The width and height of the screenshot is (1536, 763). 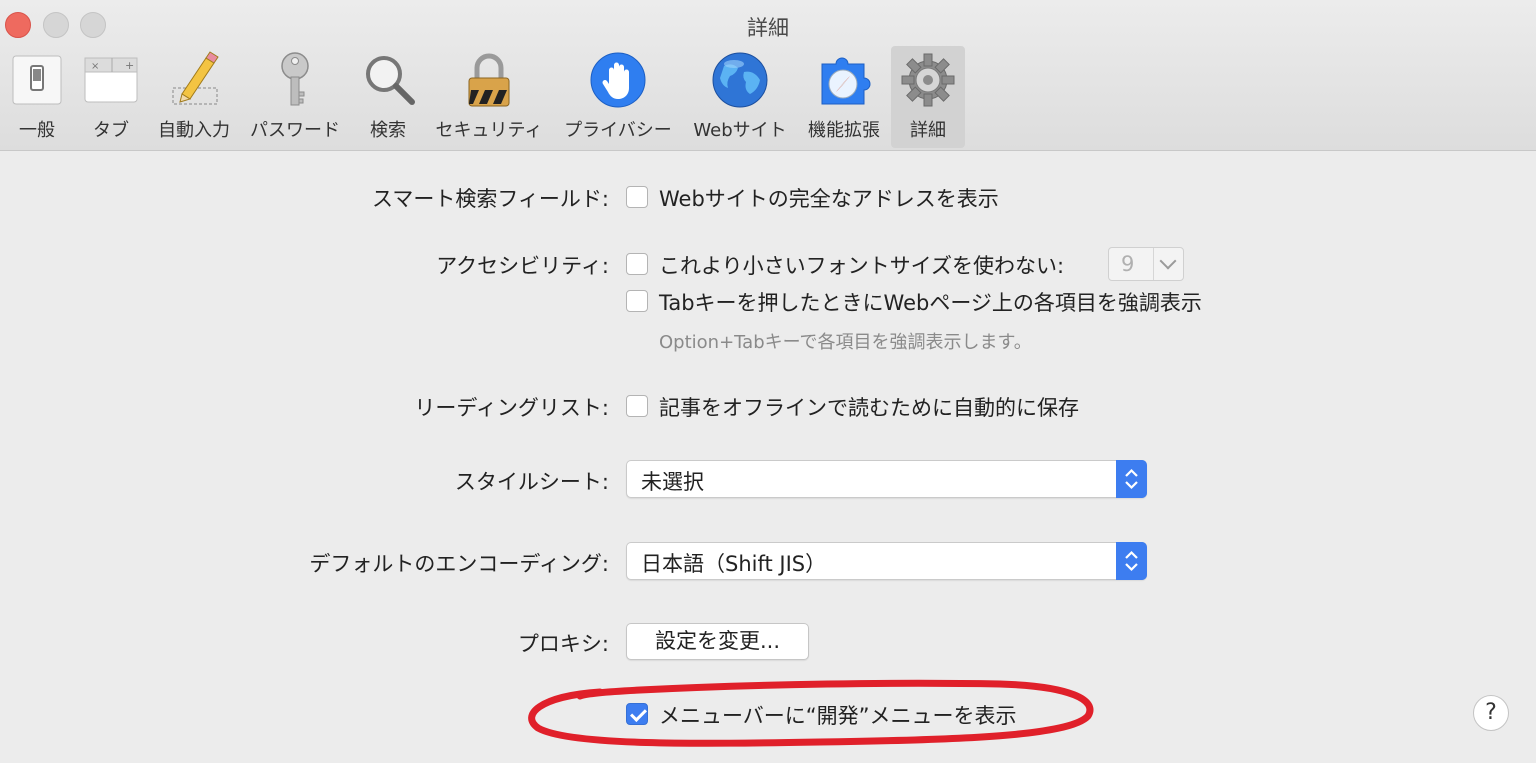 I want to click on toolbar-label: Webサイト, so click(x=740, y=130).